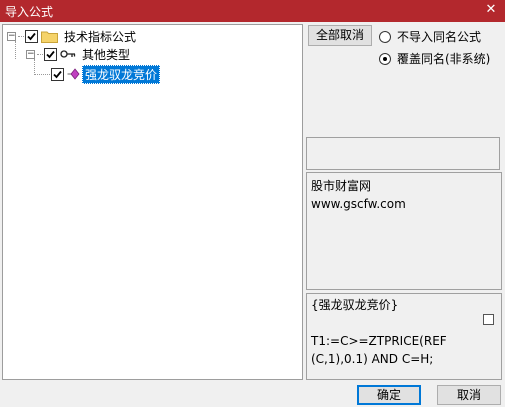 The width and height of the screenshot is (505, 407). What do you see at coordinates (469, 395) in the screenshot?
I see `cancel-button: 取消` at bounding box center [469, 395].